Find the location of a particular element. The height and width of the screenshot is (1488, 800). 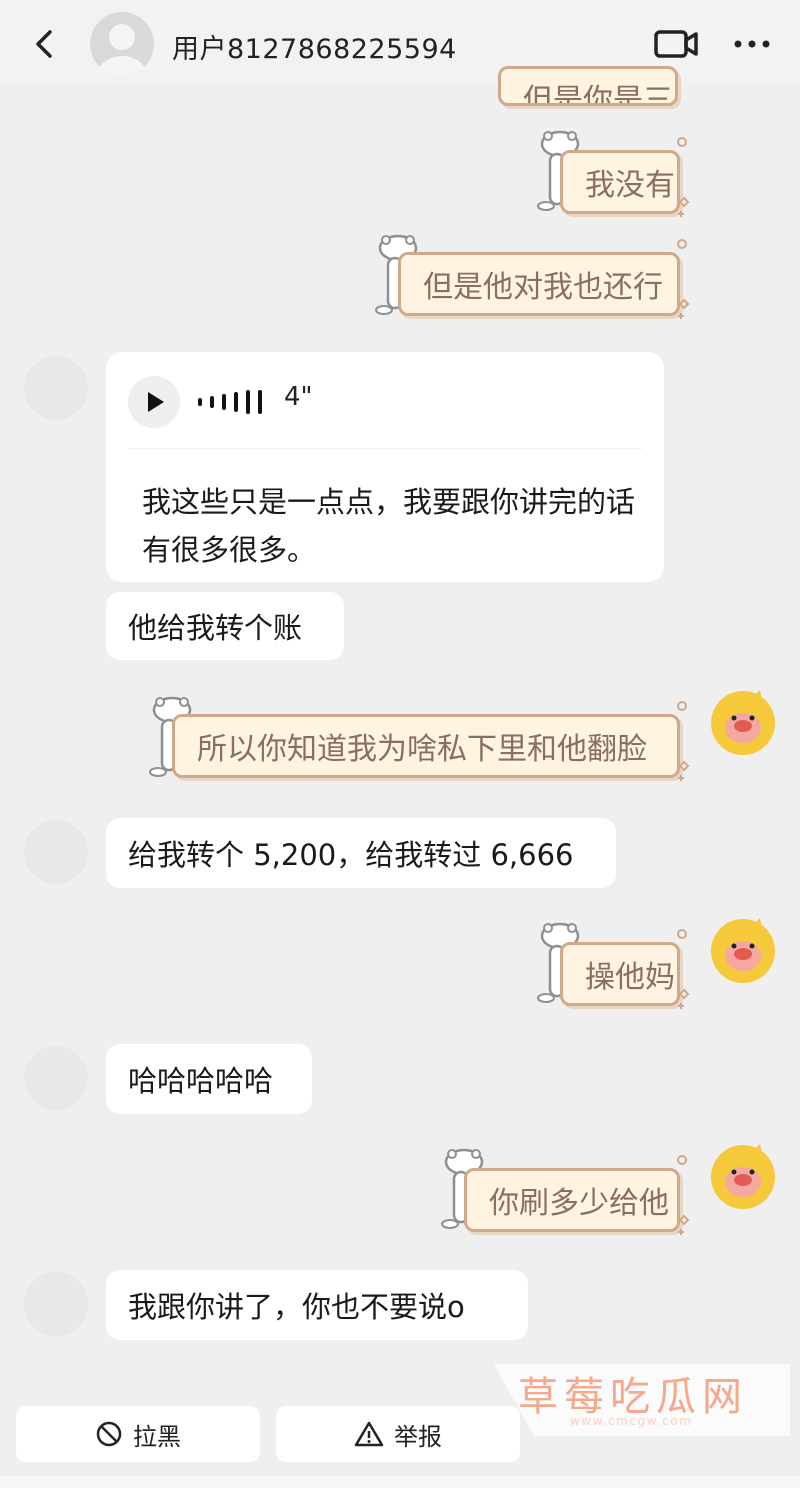

watermark-url: www.cmcgw.com is located at coordinates (631, 1421).